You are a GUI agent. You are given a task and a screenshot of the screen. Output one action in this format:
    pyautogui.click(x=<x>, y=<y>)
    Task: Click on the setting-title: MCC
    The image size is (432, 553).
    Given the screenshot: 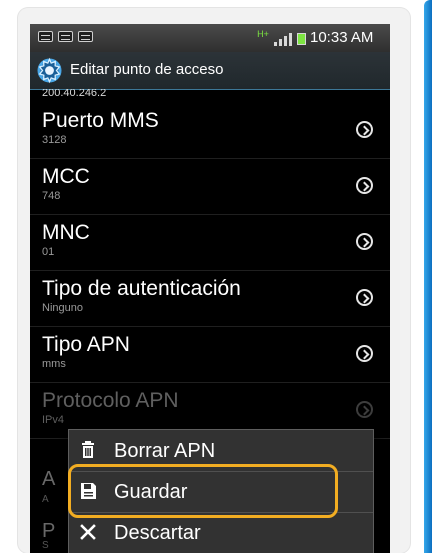 What is the action you would take?
    pyautogui.click(x=66, y=176)
    